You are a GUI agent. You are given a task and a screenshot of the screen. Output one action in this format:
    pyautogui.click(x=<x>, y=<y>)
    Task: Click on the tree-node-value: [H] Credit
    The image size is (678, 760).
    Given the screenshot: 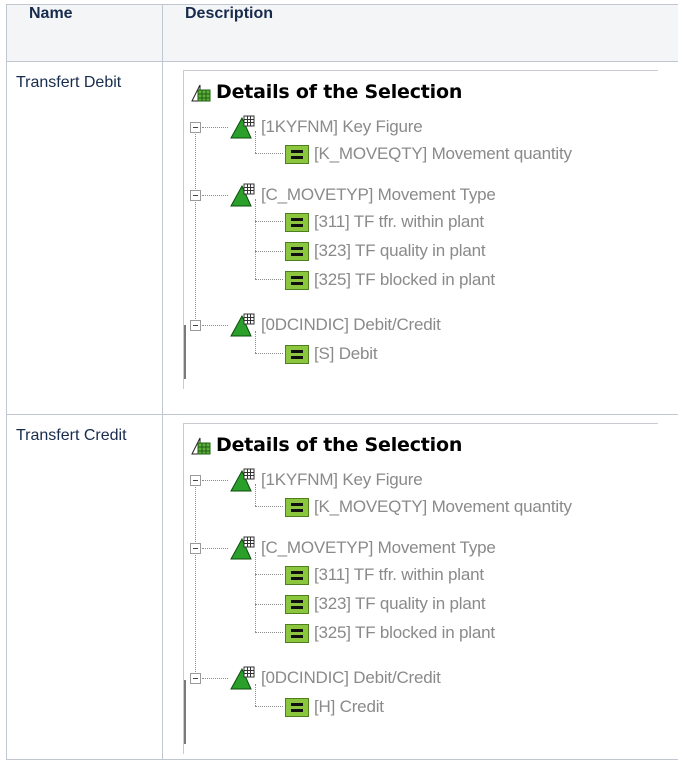 What is the action you would take?
    pyautogui.click(x=334, y=707)
    